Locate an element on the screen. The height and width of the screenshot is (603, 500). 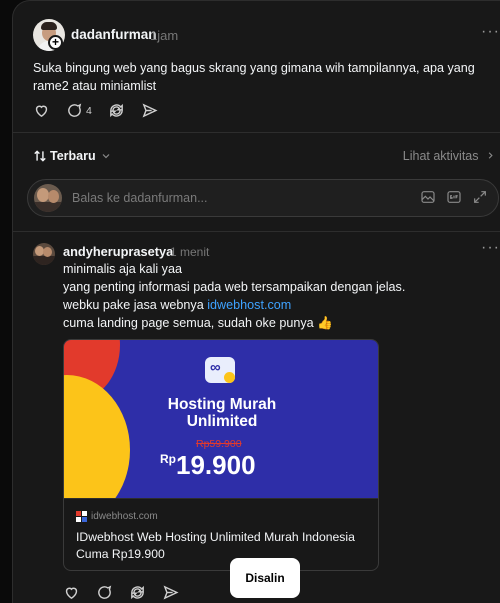
repost-button is located at coordinates (116, 110).